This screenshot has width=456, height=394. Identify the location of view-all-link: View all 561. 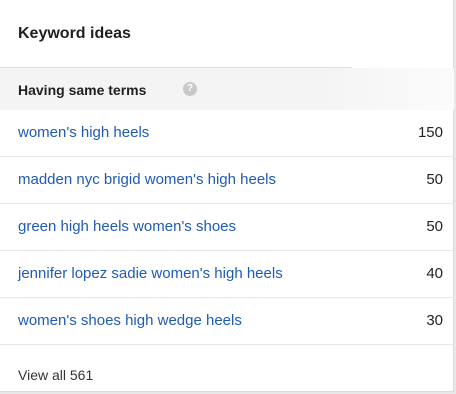
(55, 375).